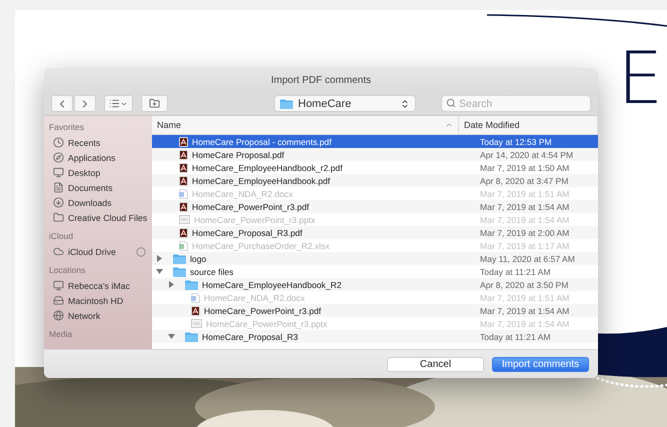 The image size is (667, 427). Describe the element at coordinates (58, 187) in the screenshot. I see `document-icon` at that location.